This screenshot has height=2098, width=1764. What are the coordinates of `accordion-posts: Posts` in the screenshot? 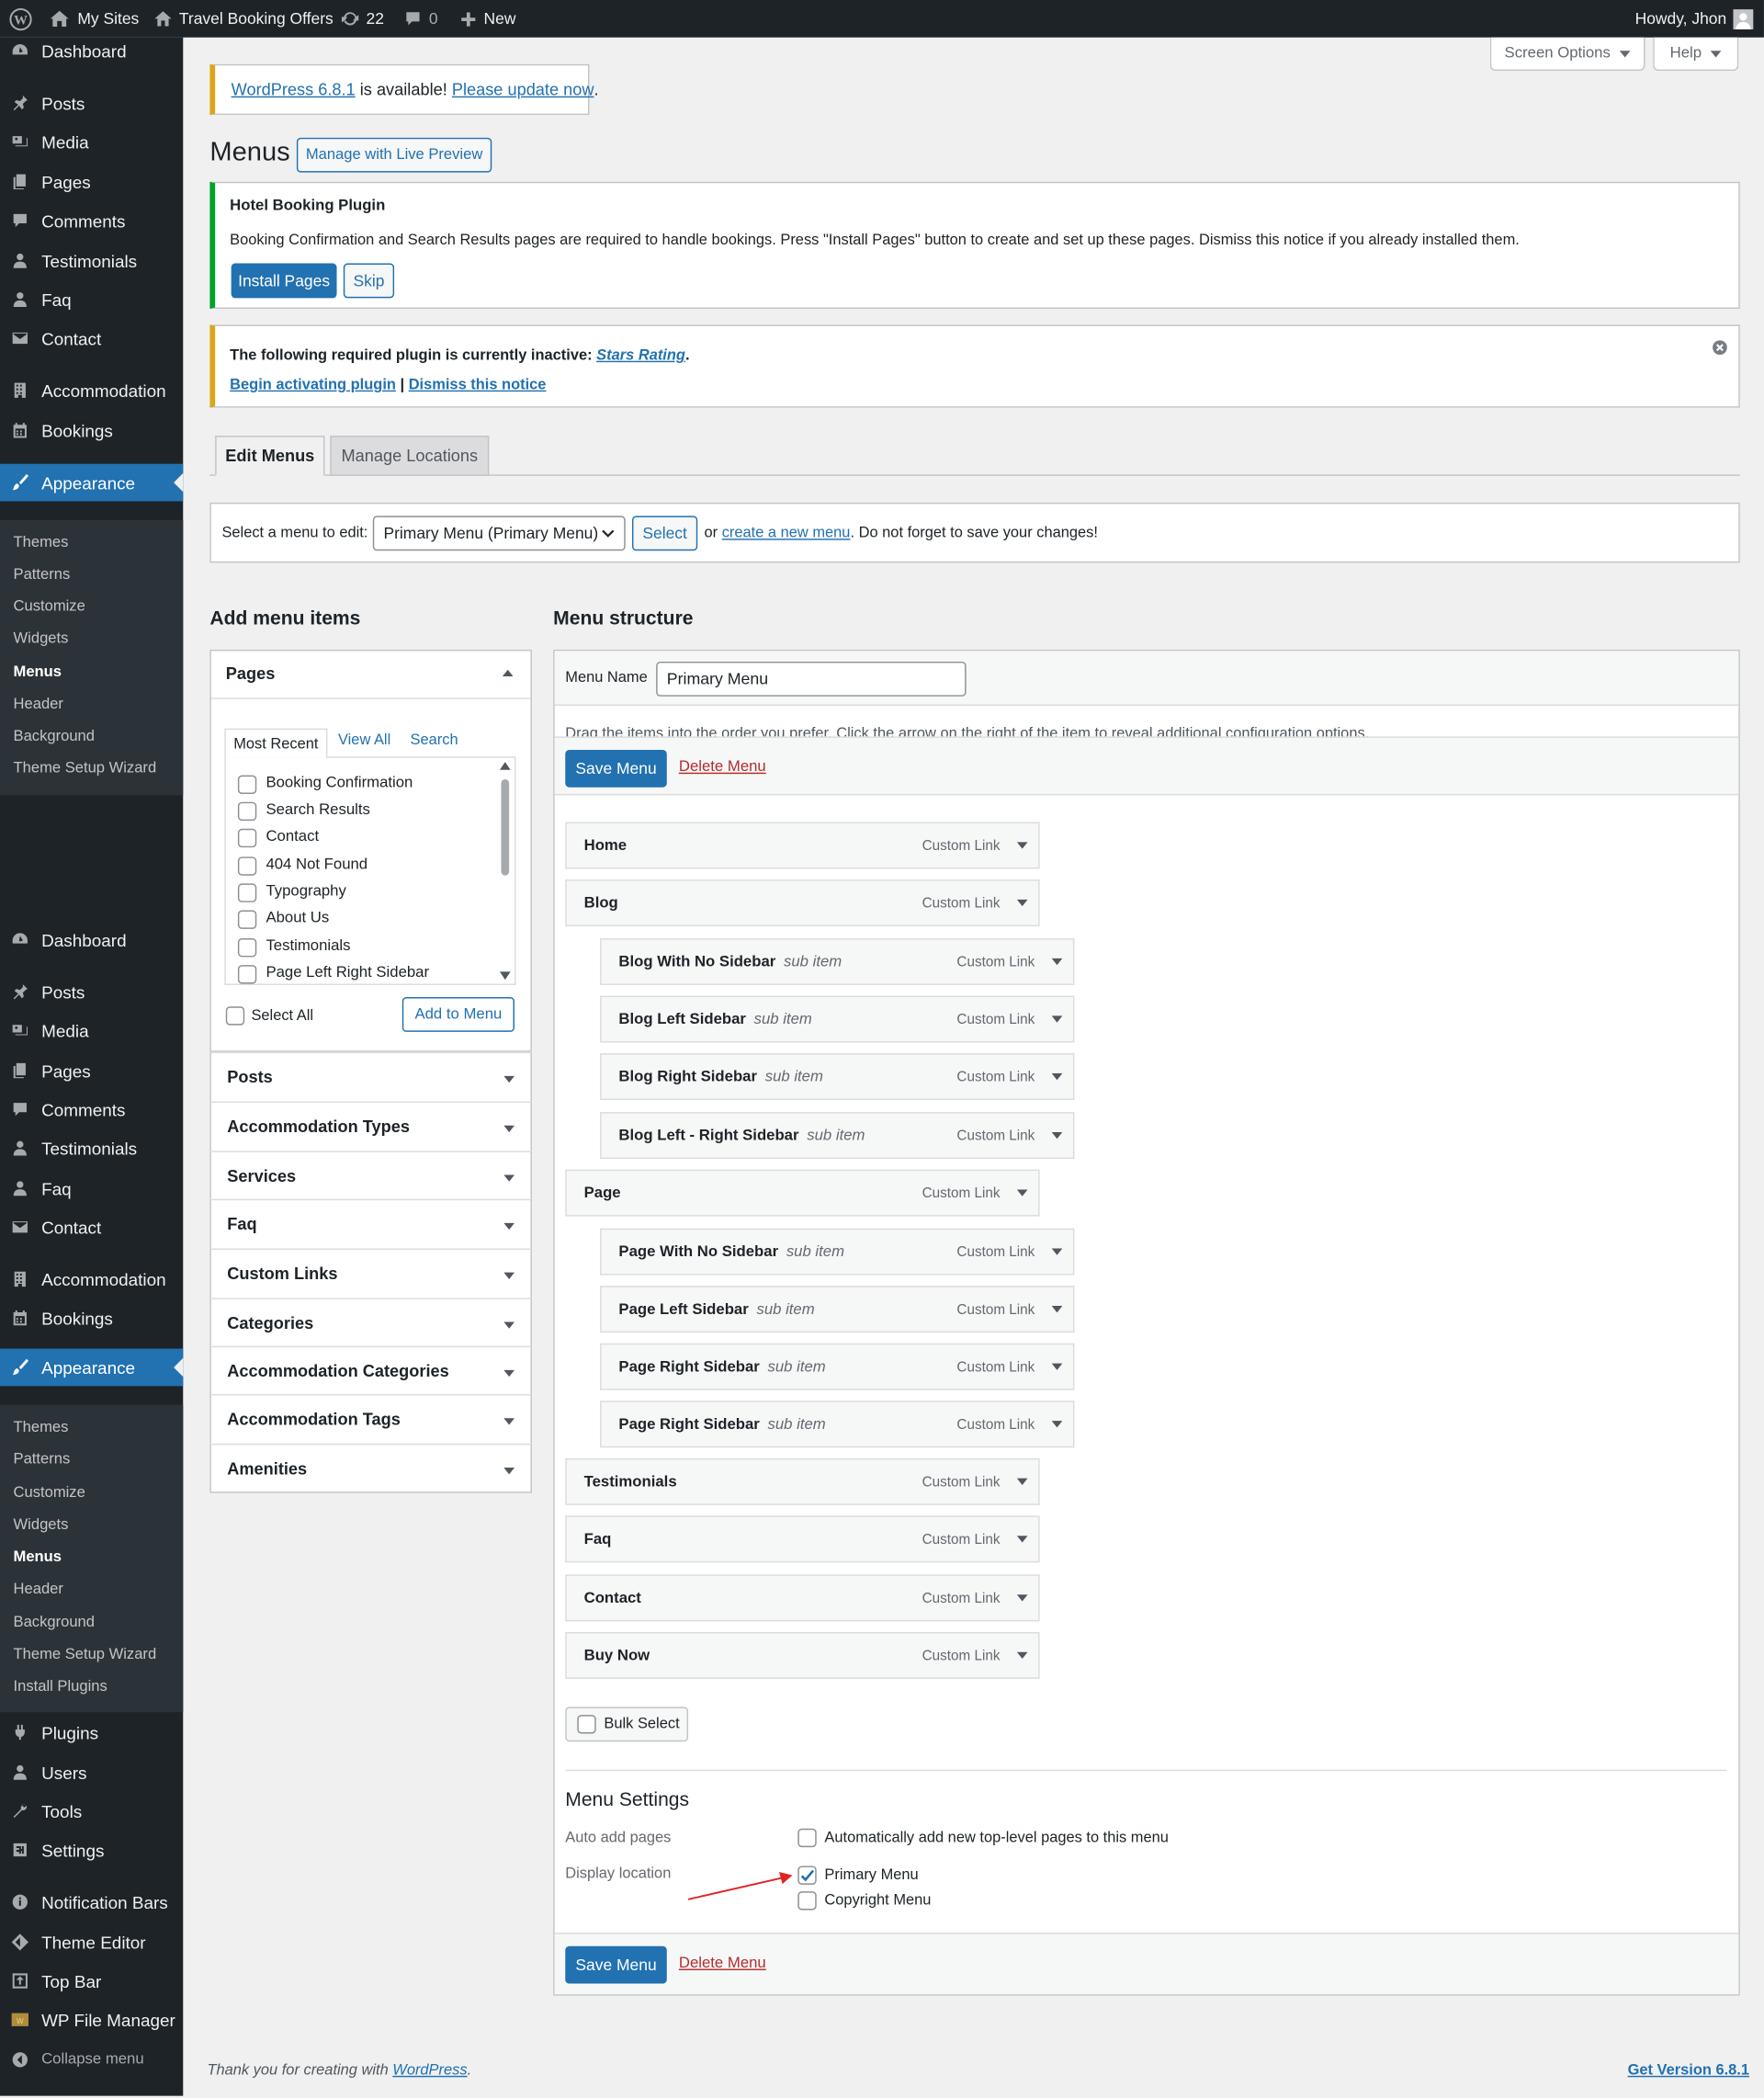 It's located at (371, 1076).